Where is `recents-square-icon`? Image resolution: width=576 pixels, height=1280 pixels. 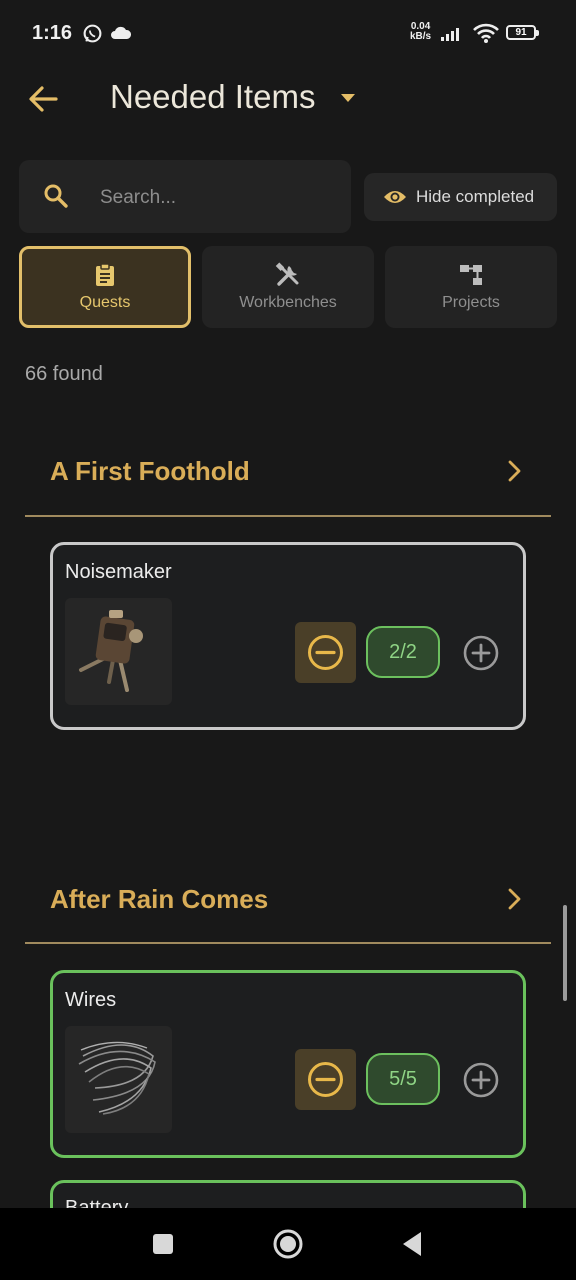
recents-square-icon is located at coordinates (163, 1244).